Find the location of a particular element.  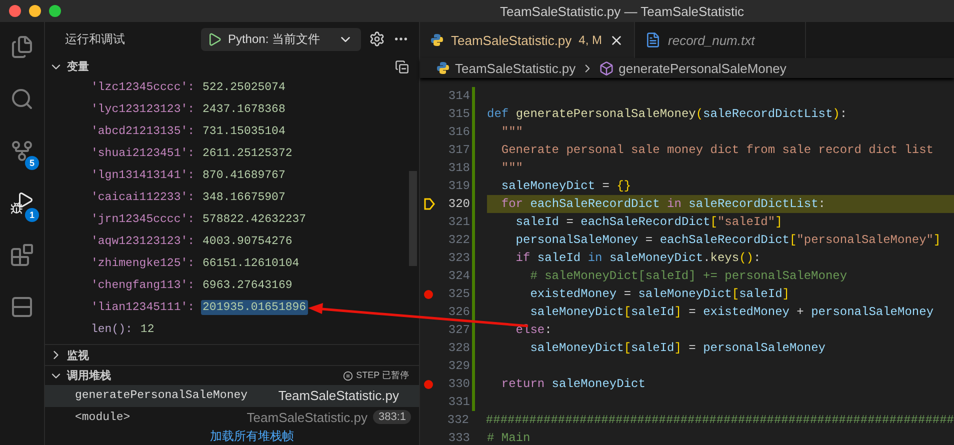

paused-status: STEP 已暂停 is located at coordinates (376, 375).